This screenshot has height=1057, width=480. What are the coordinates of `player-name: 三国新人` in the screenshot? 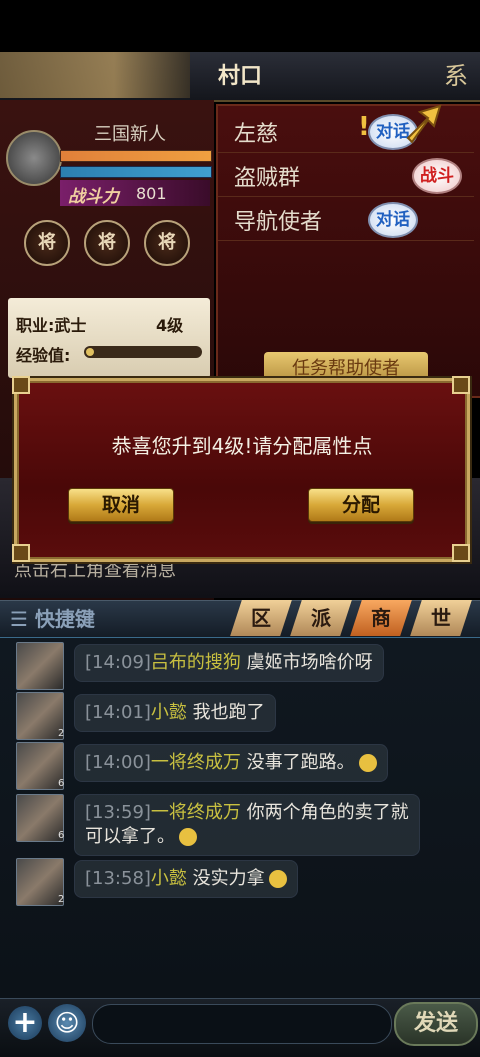 It's located at (130, 134).